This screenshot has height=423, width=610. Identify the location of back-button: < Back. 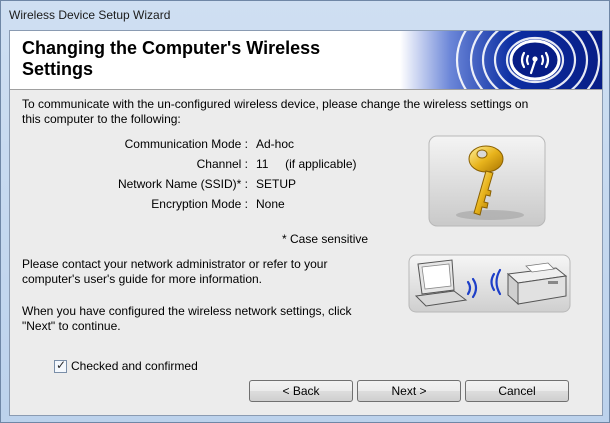
(301, 391).